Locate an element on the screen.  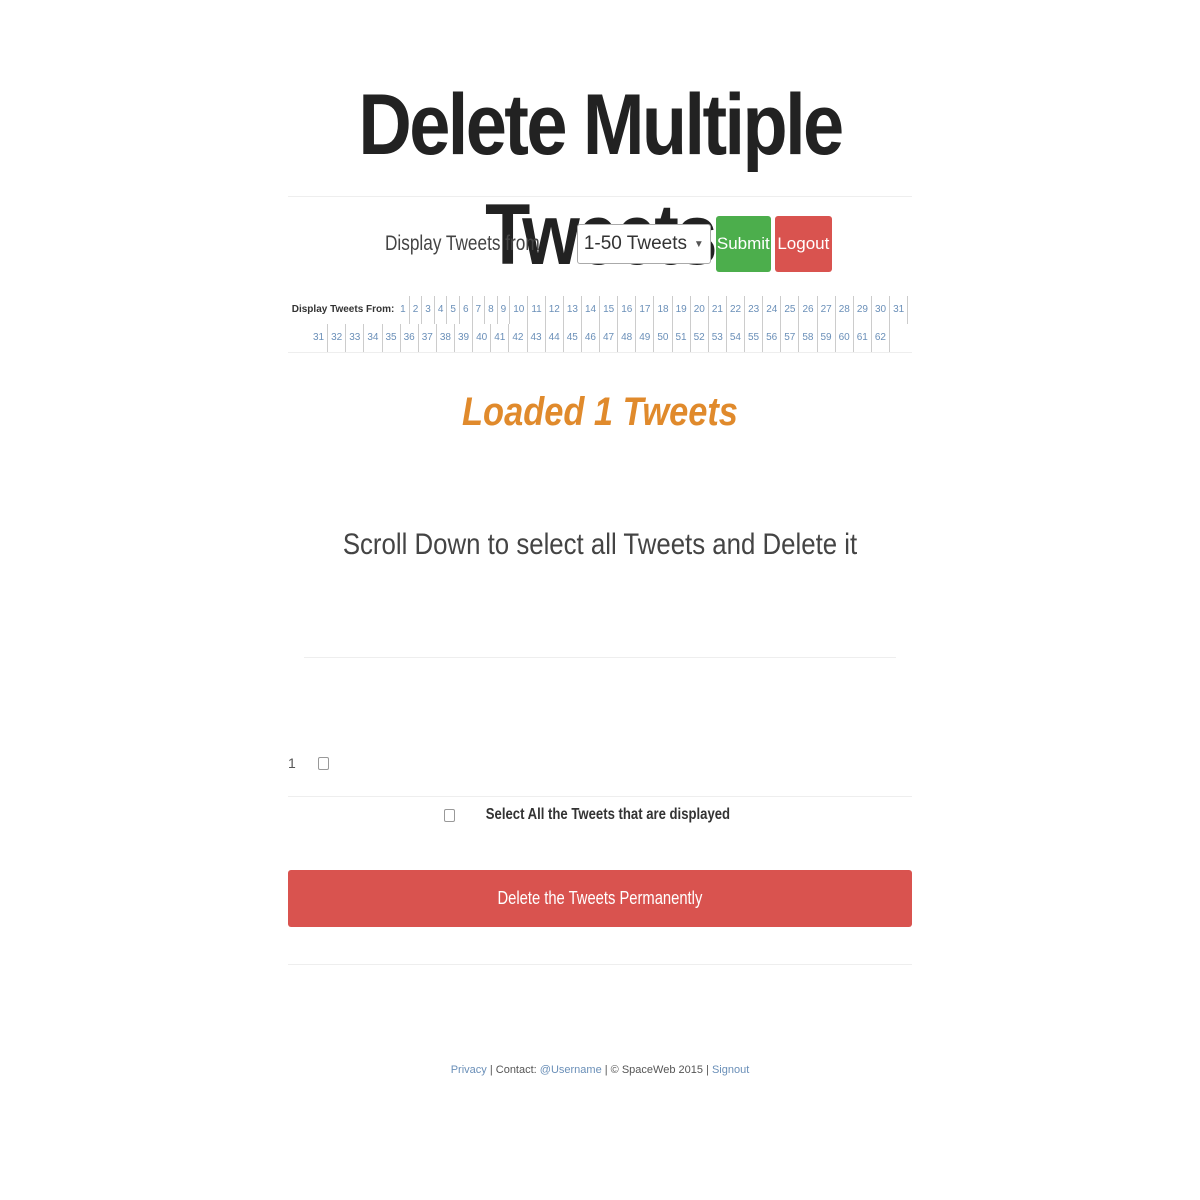
privacy-link: Privacy is located at coordinates (469, 1070).